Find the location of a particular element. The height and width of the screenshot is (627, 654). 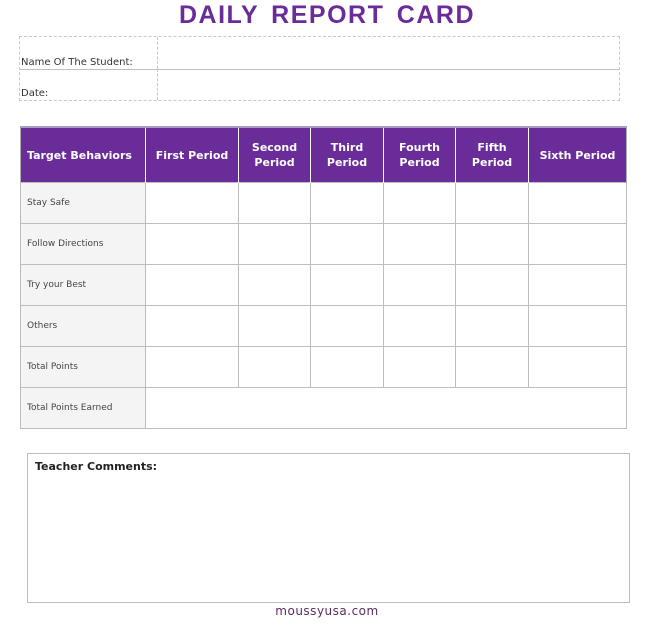

table-row: Try your Best is located at coordinates (323, 285).